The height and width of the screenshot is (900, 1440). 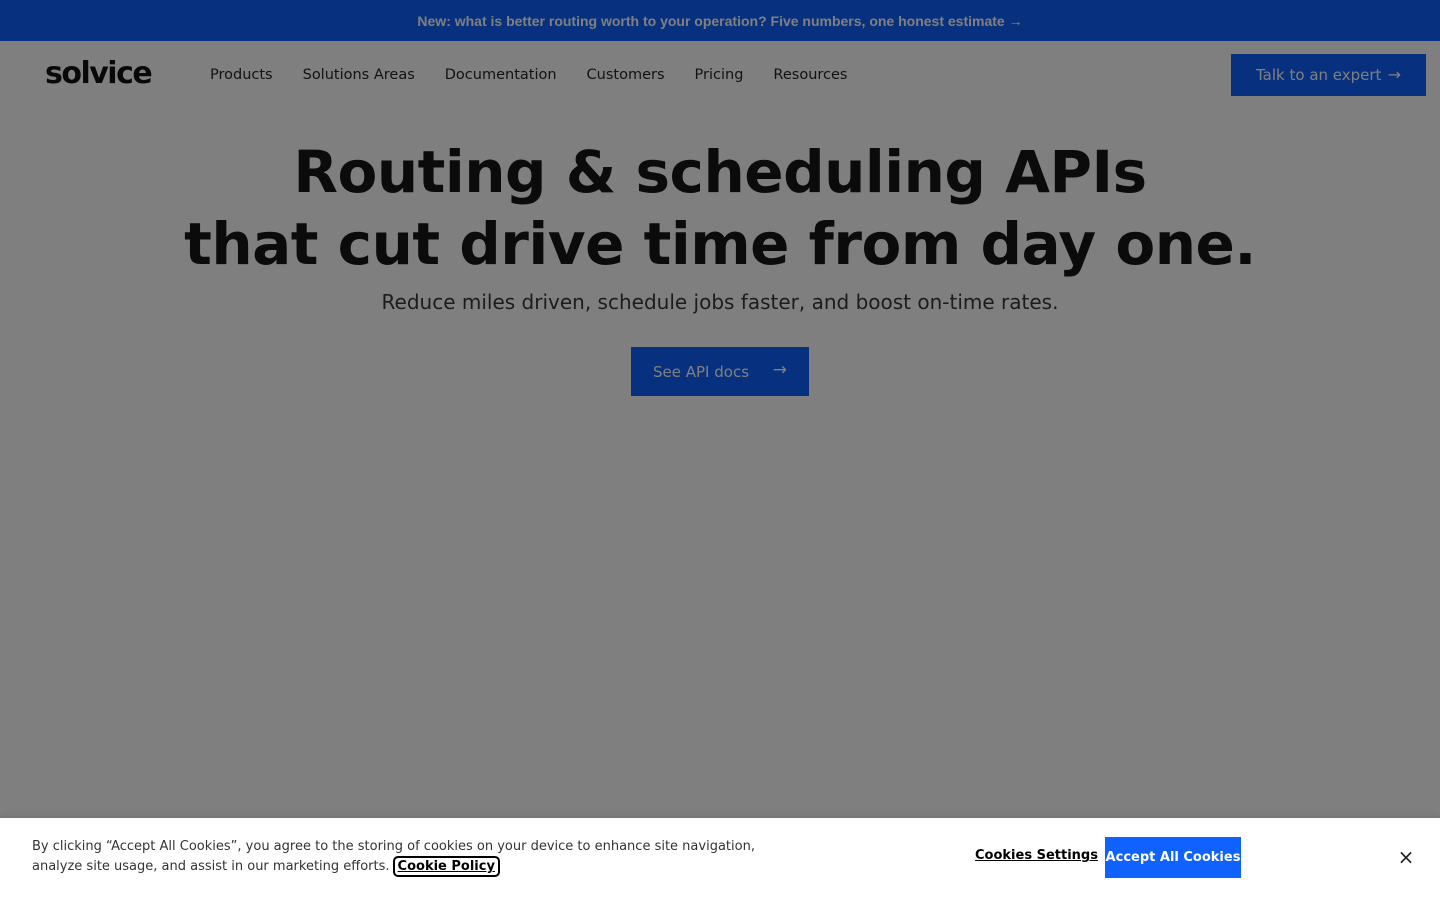 I want to click on cookies-settings-button: Cookies Settings, so click(x=1036, y=855).